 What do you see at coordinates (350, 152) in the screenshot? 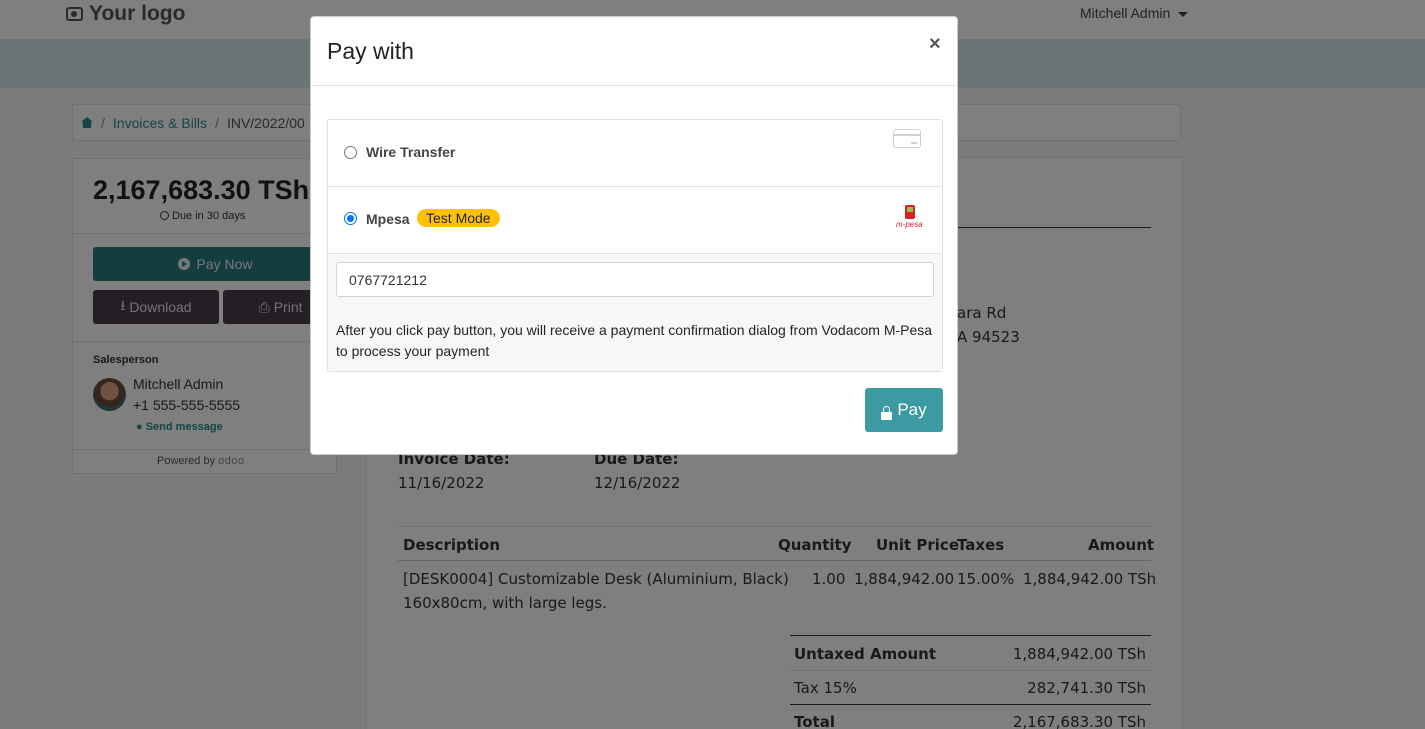
I see `wire-transfer-radio` at bounding box center [350, 152].